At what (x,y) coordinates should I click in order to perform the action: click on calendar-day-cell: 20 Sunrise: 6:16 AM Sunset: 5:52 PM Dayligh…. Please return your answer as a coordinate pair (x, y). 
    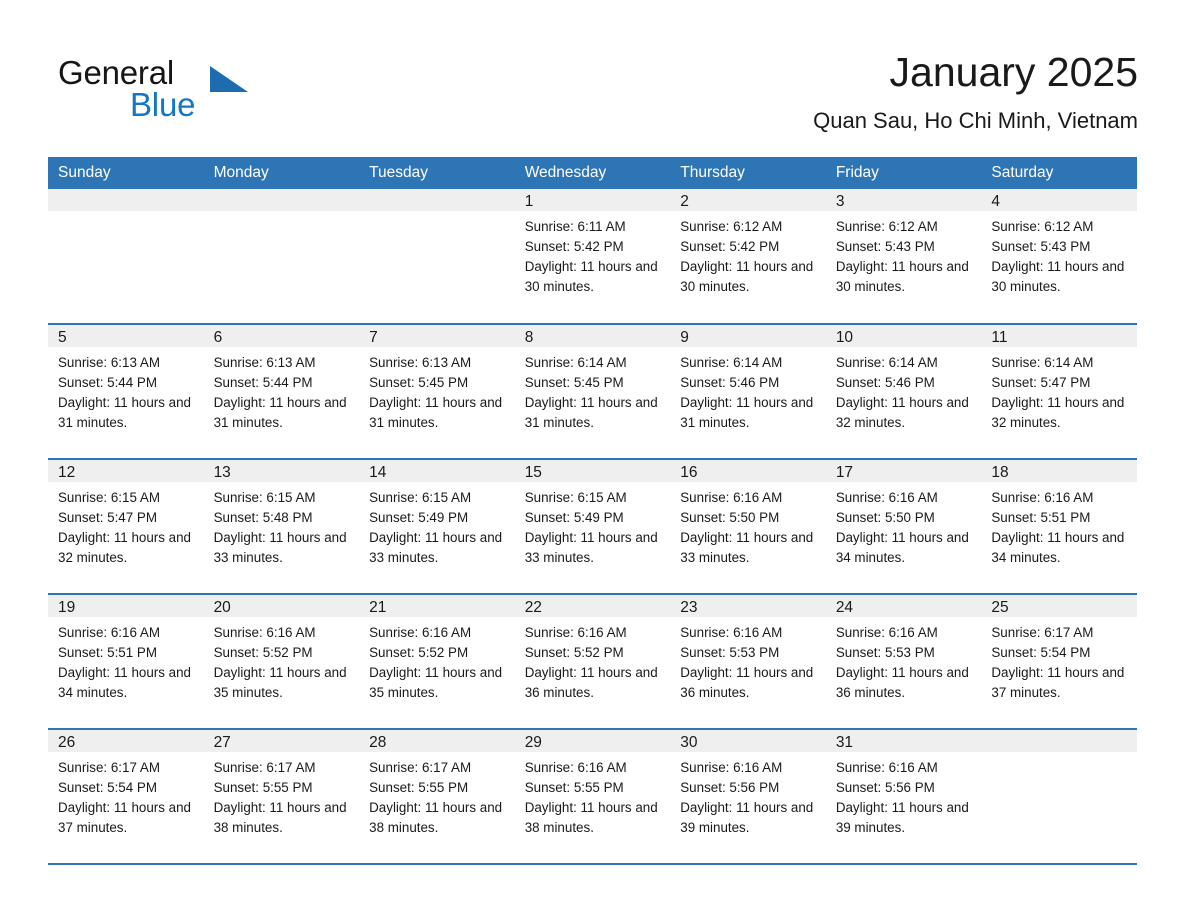
    Looking at the image, I should click on (281, 662).